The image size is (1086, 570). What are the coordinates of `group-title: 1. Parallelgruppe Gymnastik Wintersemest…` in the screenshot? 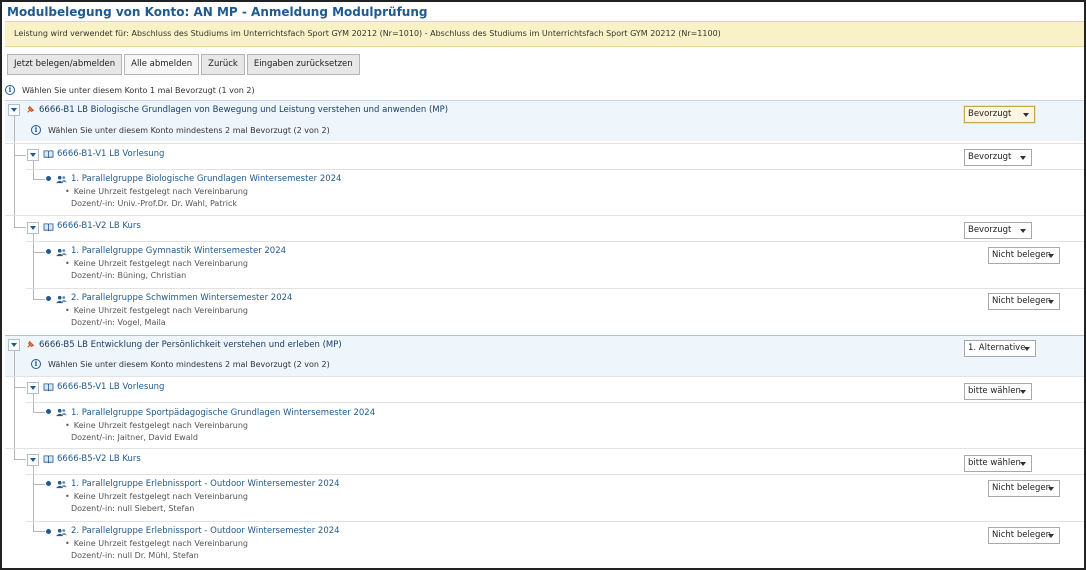 It's located at (178, 251).